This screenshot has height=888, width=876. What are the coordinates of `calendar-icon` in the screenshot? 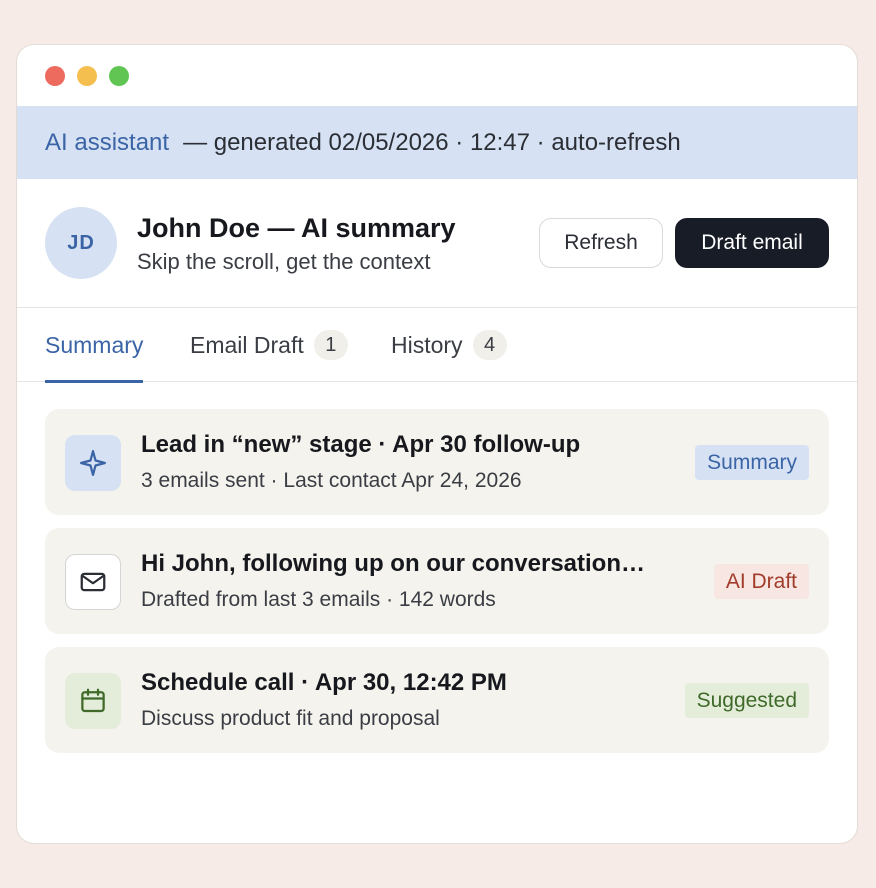 It's located at (93, 701).